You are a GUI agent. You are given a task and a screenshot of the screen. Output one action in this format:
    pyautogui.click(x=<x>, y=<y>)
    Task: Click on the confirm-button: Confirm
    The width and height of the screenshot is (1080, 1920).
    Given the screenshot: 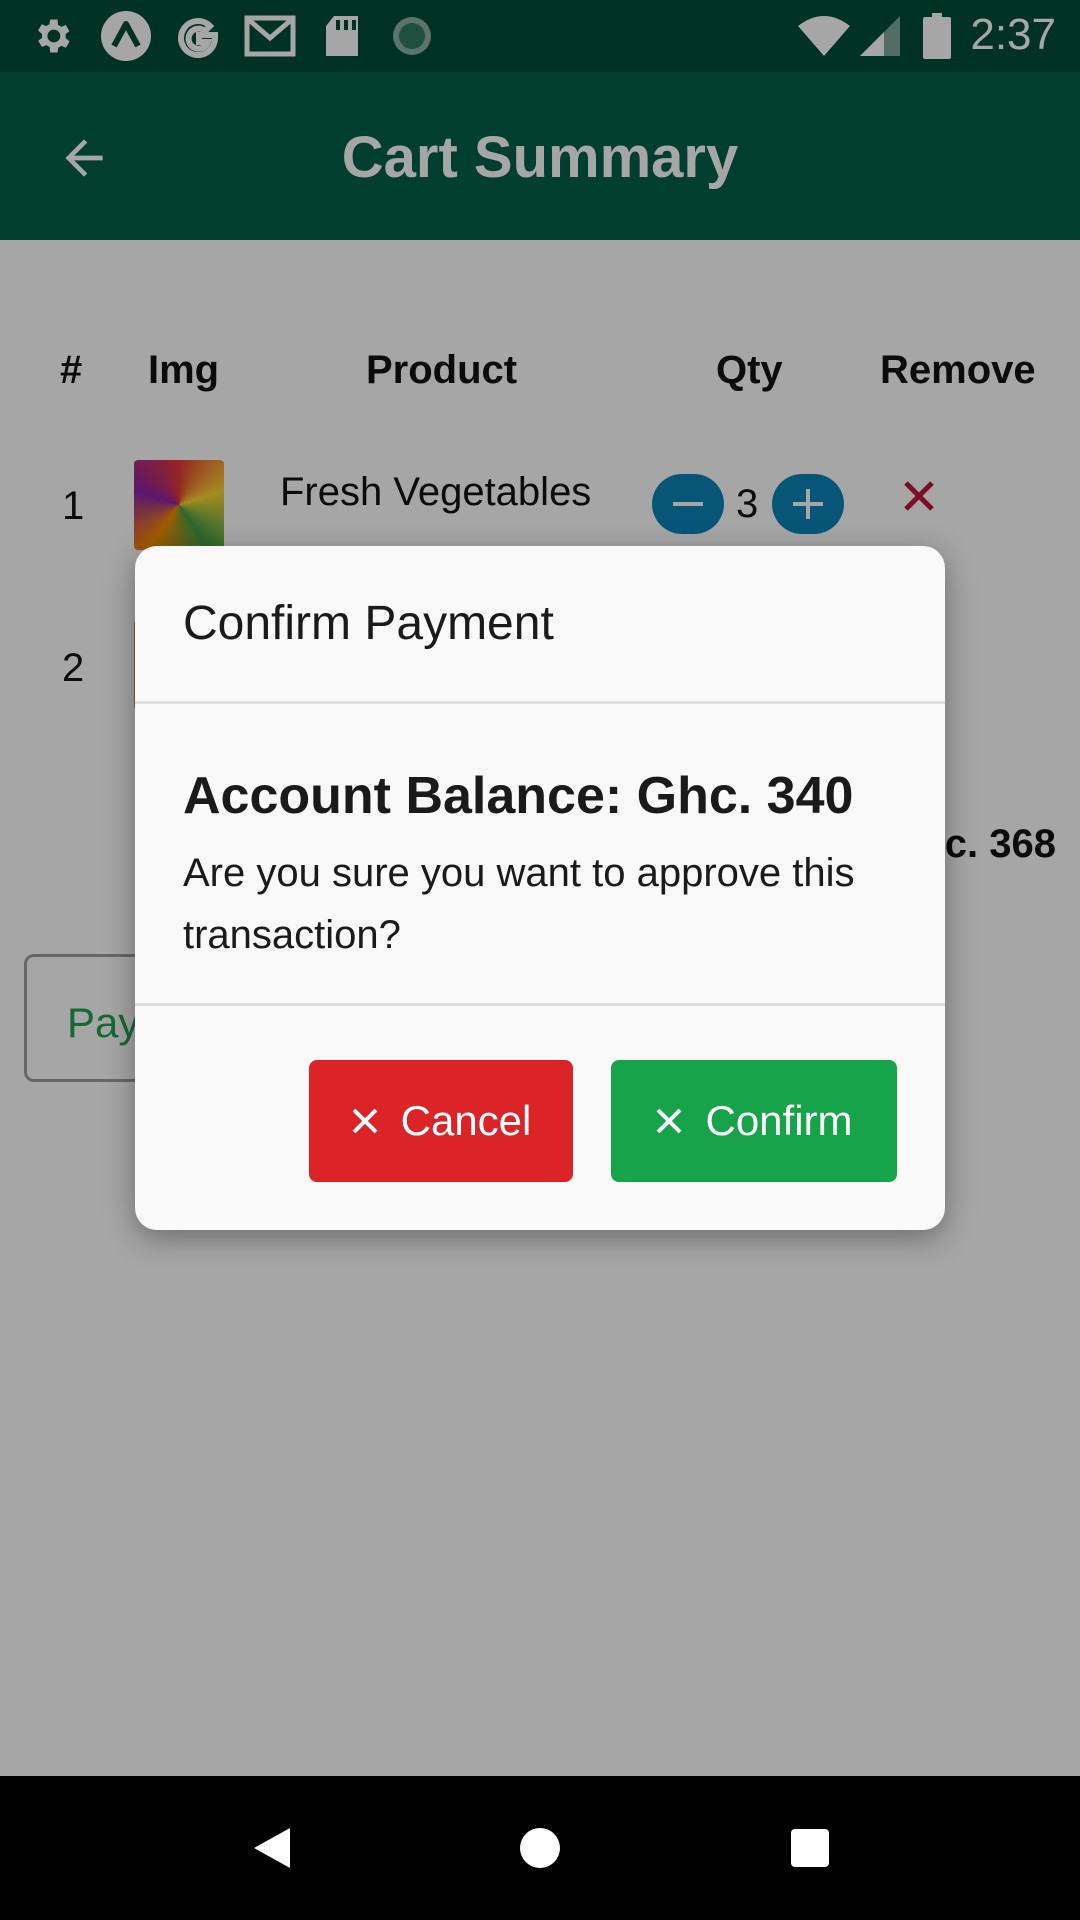 What is the action you would take?
    pyautogui.click(x=754, y=1121)
    